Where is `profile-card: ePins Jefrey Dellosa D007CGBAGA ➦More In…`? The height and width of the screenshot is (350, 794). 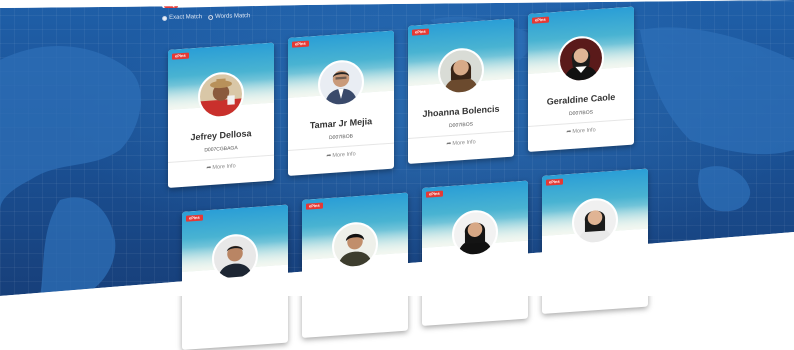 profile-card: ePins Jefrey Dellosa D007CGBAGA ➦More In… is located at coordinates (221, 115).